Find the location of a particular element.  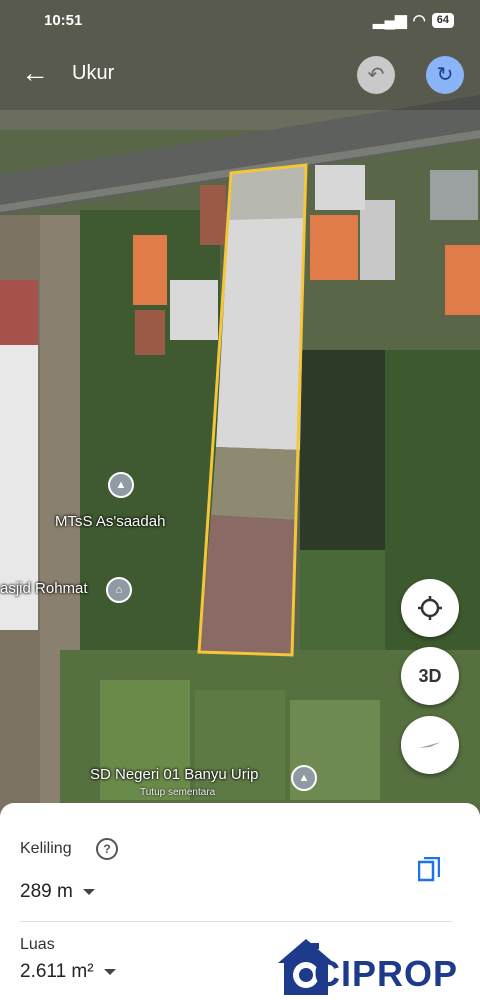

my-location-button is located at coordinates (430, 608).